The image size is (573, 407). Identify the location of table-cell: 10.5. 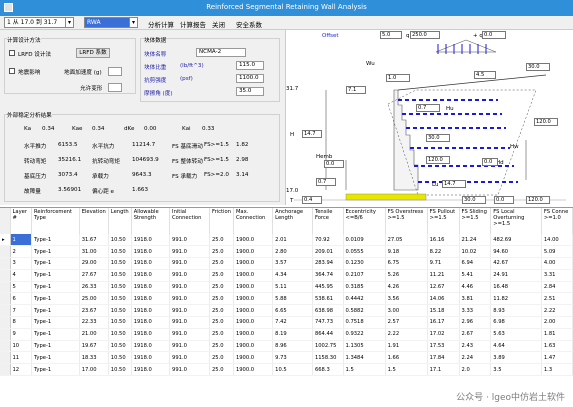
(292, 370).